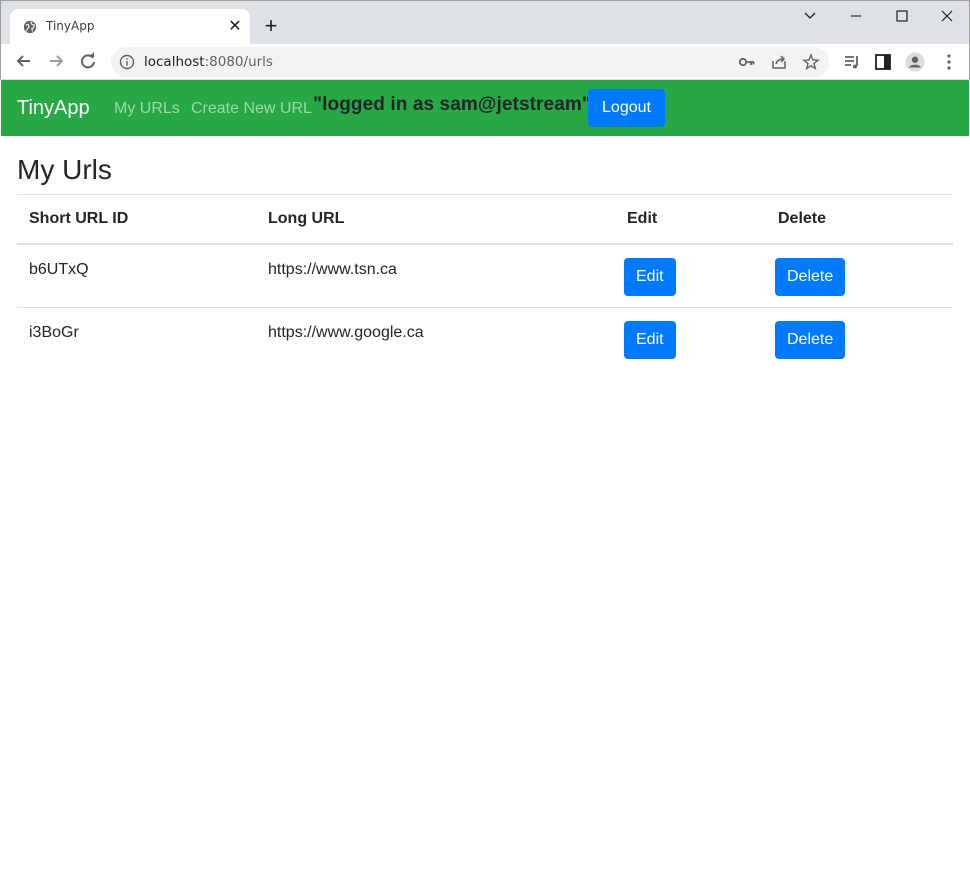 The image size is (970, 870). What do you see at coordinates (779, 62) in the screenshot?
I see `share-icon` at bounding box center [779, 62].